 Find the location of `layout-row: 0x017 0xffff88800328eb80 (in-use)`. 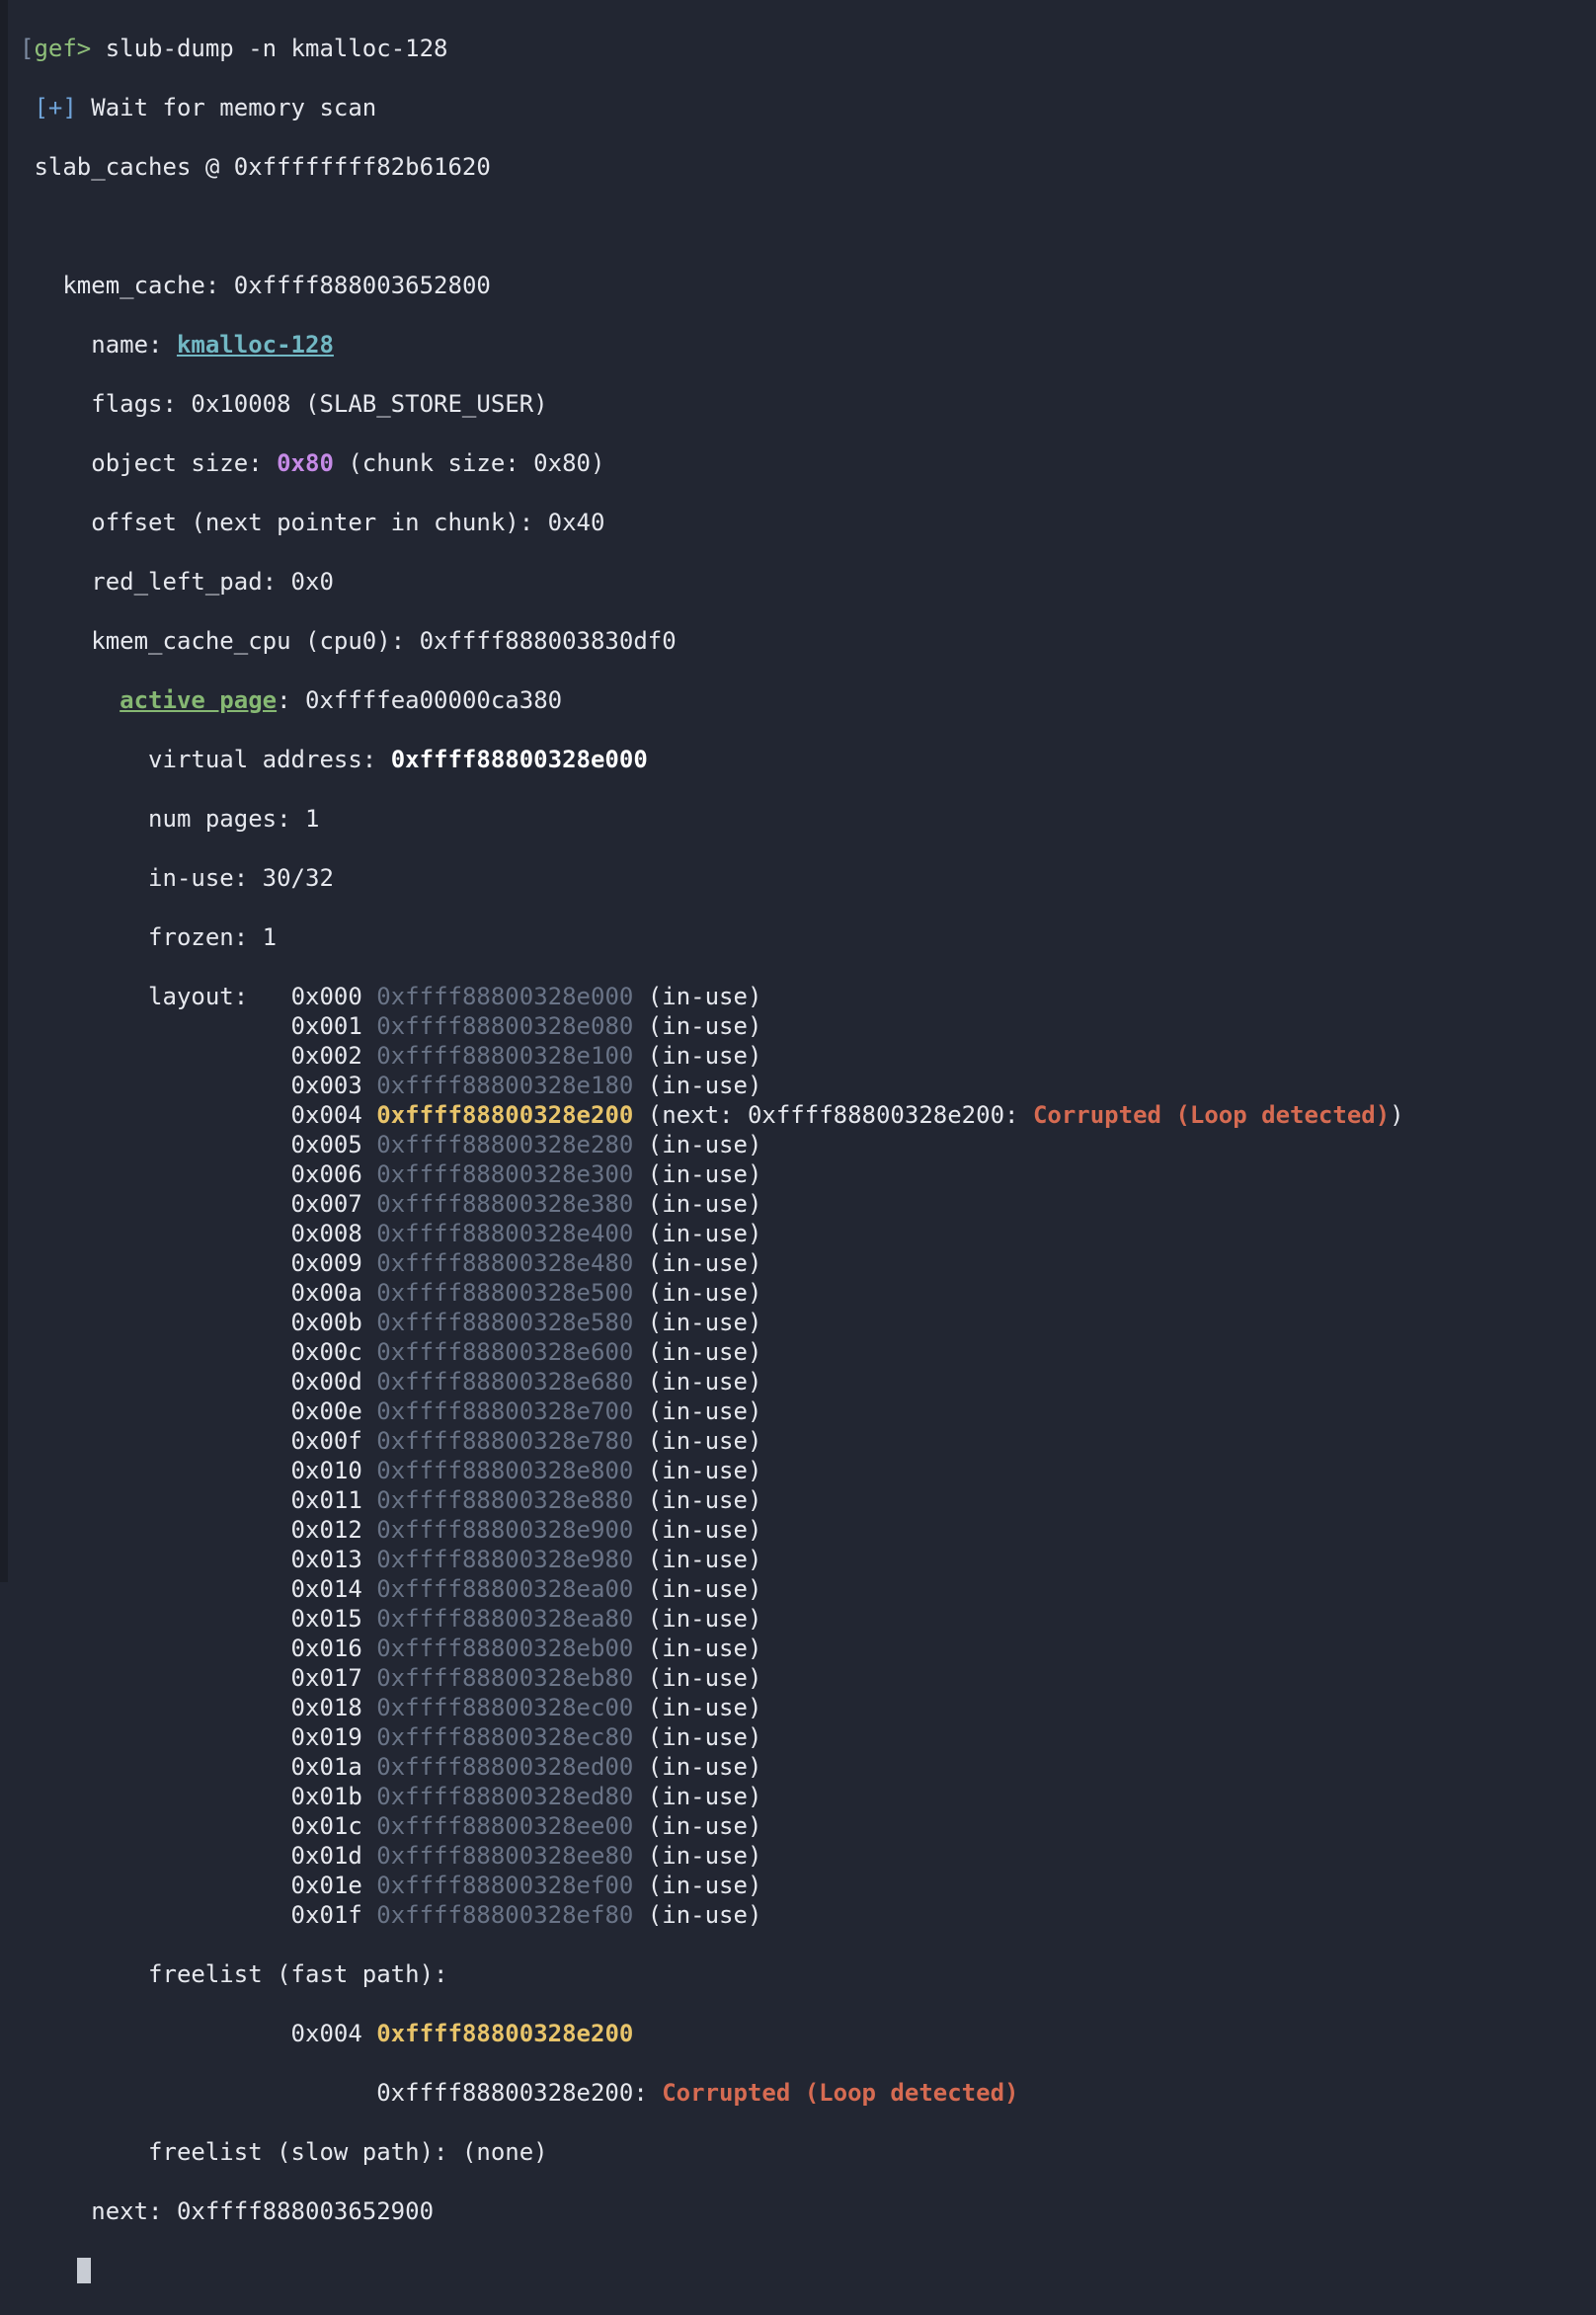

layout-row: 0x017 0xffff88800328eb80 (in-use) is located at coordinates (808, 1678).